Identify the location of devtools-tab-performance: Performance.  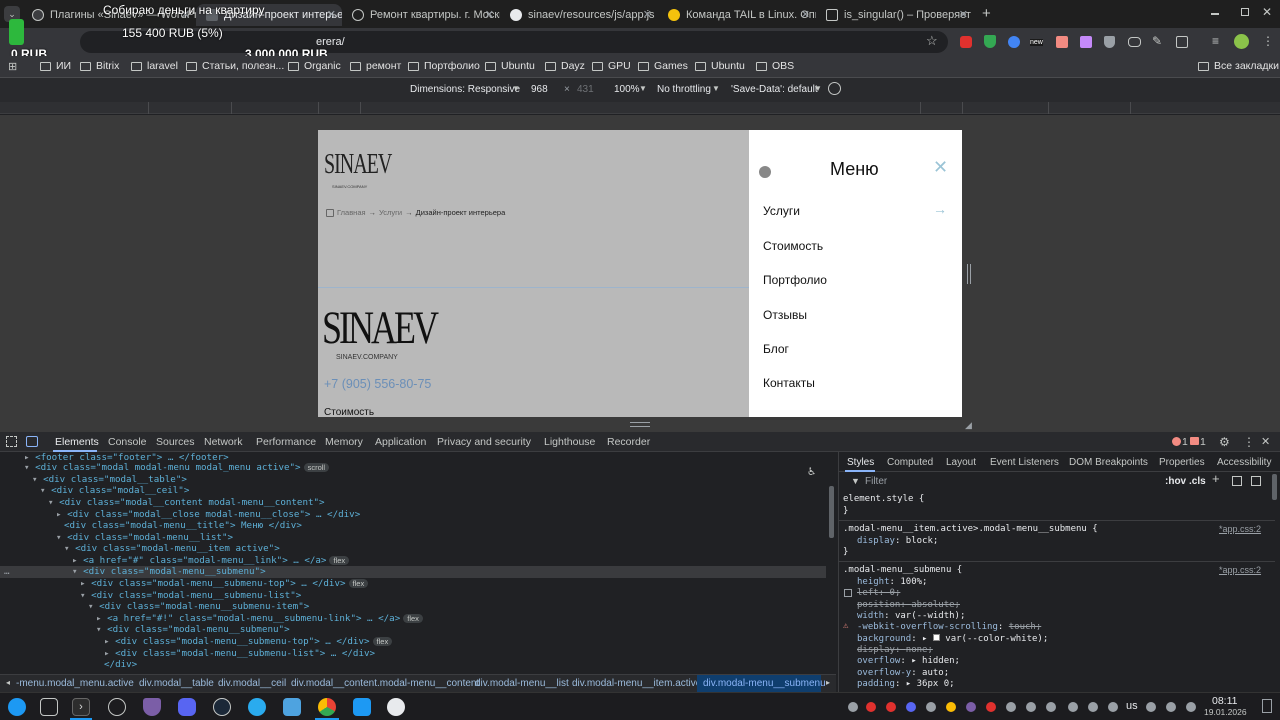
(286, 442).